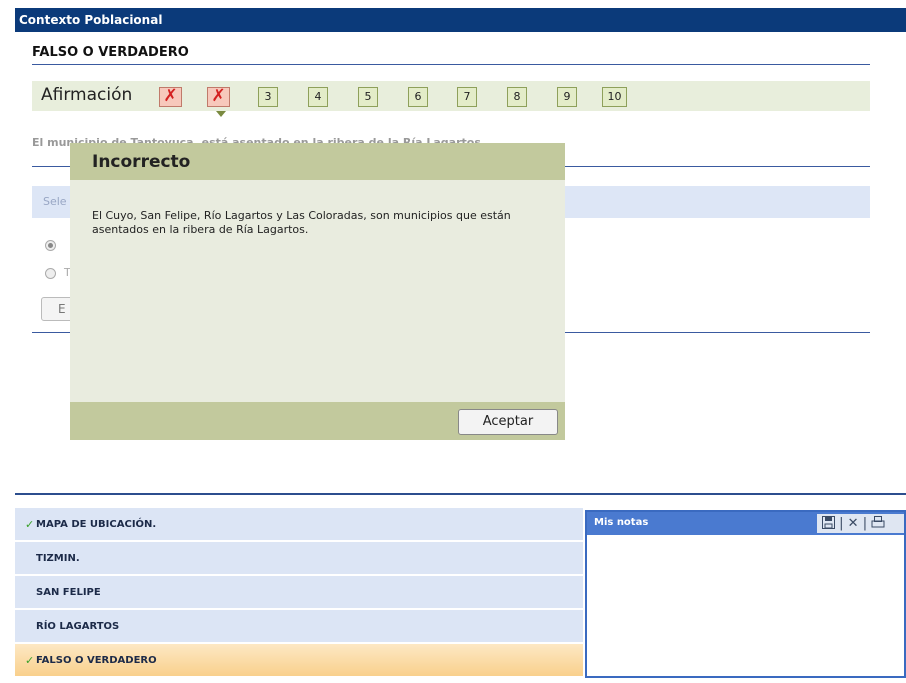  Describe the element at coordinates (853, 523) in the screenshot. I see `close-icon: ✕` at that location.